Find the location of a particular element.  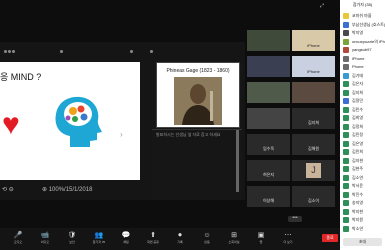

video-tile-name: 김해원 is located at coordinates (313, 148).